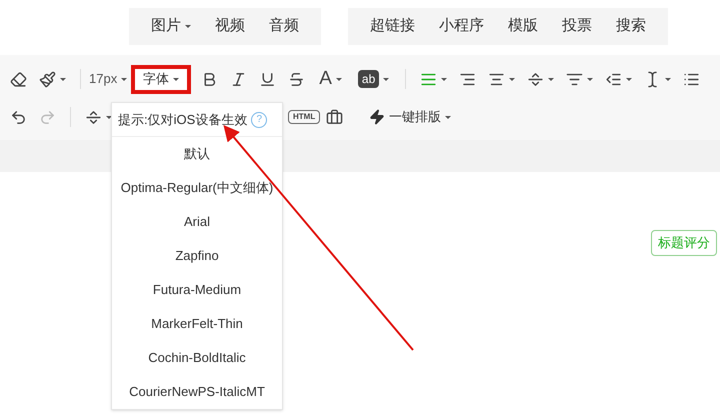 The width and height of the screenshot is (720, 417). Describe the element at coordinates (330, 79) in the screenshot. I see `font-color-button: A` at that location.